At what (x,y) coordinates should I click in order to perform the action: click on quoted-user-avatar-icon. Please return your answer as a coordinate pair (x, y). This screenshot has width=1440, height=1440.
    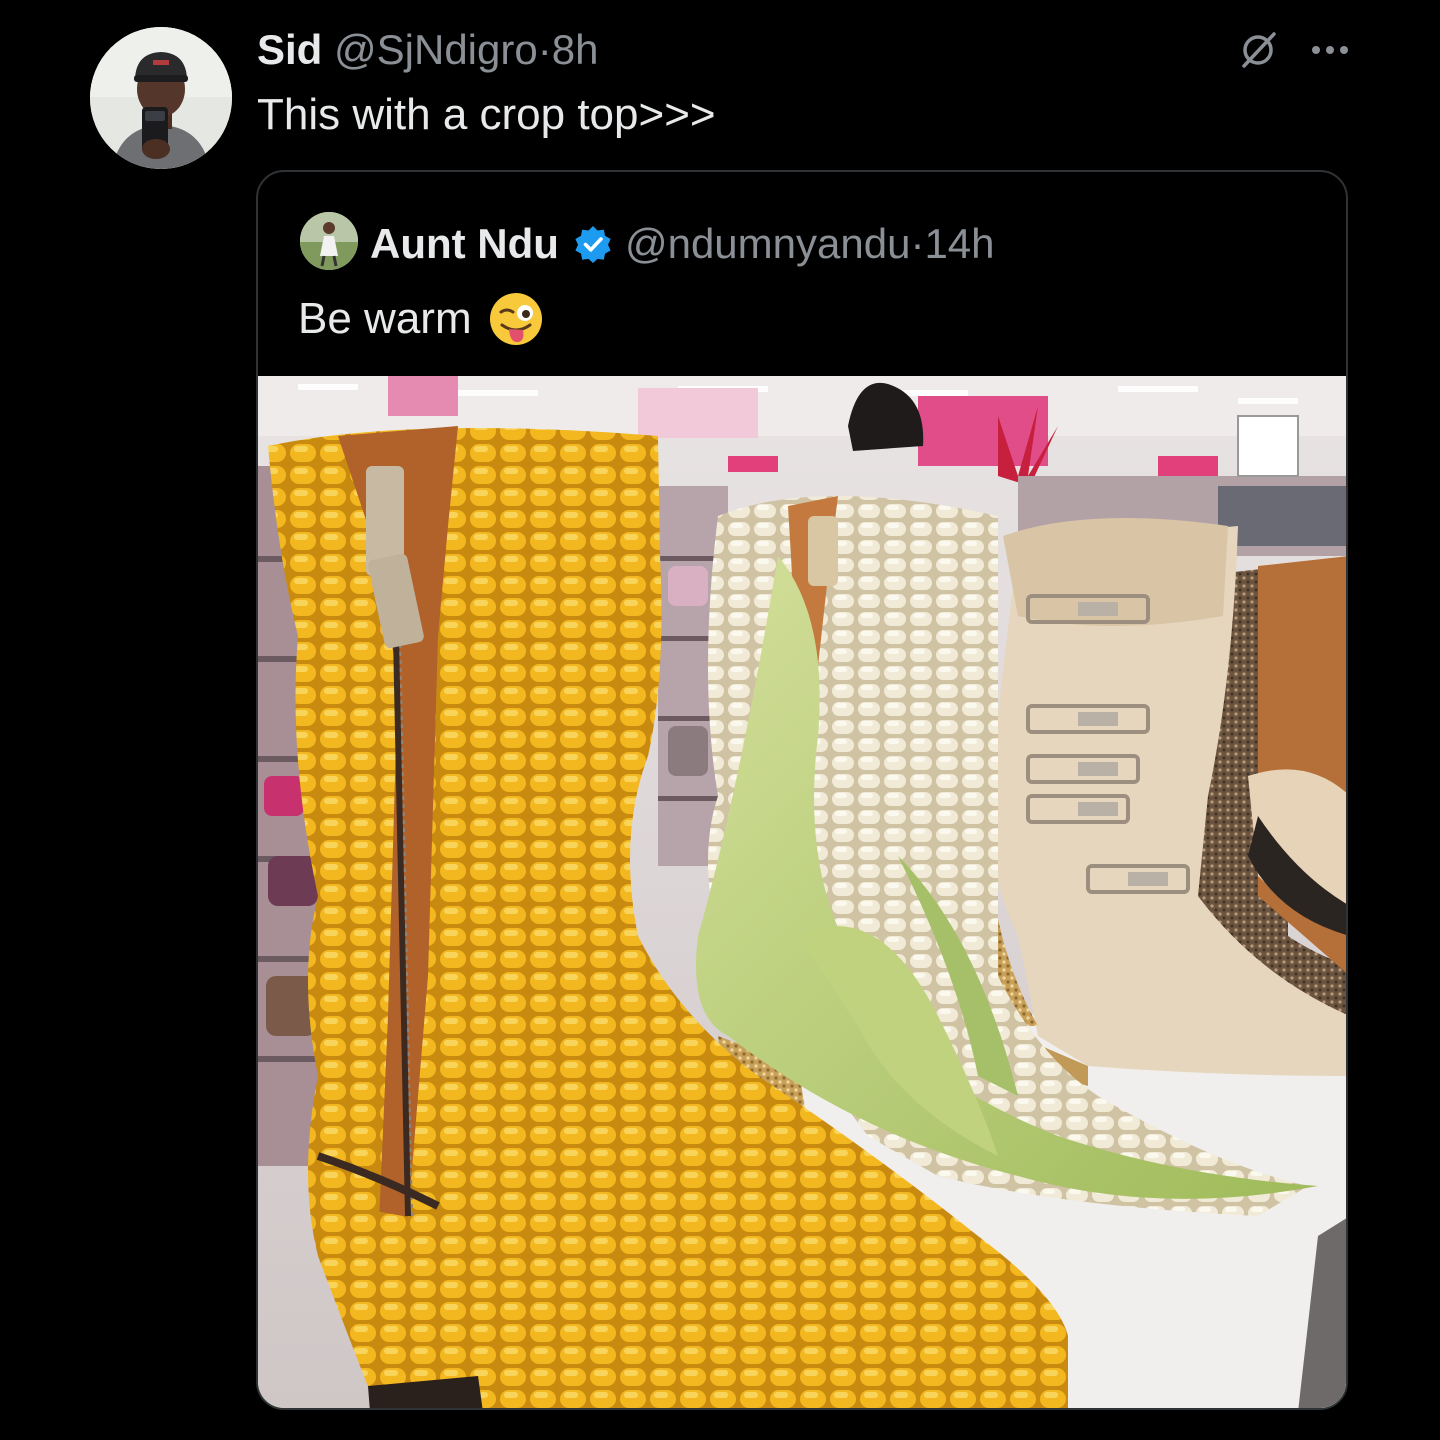
    Looking at the image, I should click on (329, 241).